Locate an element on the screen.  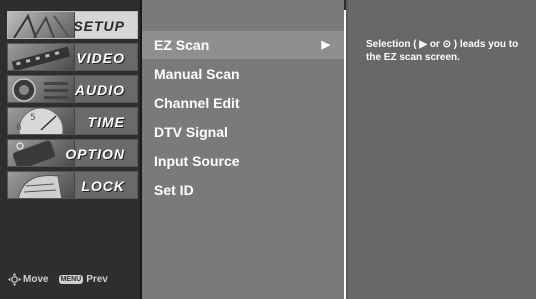
svg-text: 6 is located at coordinates (19, 128).